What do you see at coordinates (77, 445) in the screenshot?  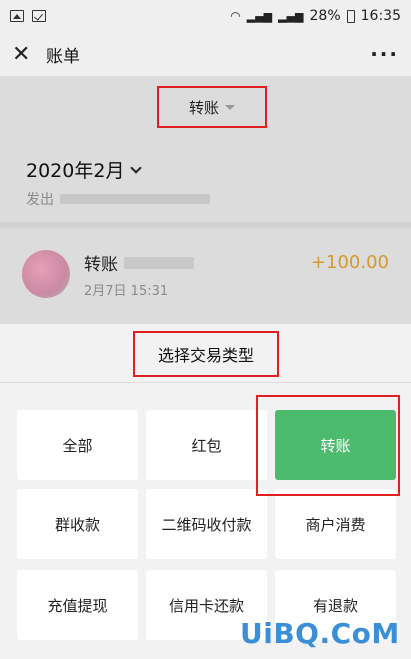 I see `type-option-all: 全部` at bounding box center [77, 445].